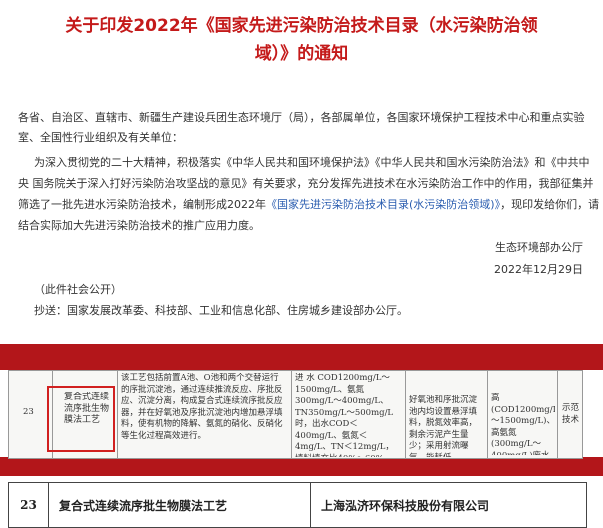 The height and width of the screenshot is (528, 603). Describe the element at coordinates (78, 289) in the screenshot. I see `public-note: （此件社会公开）` at that location.